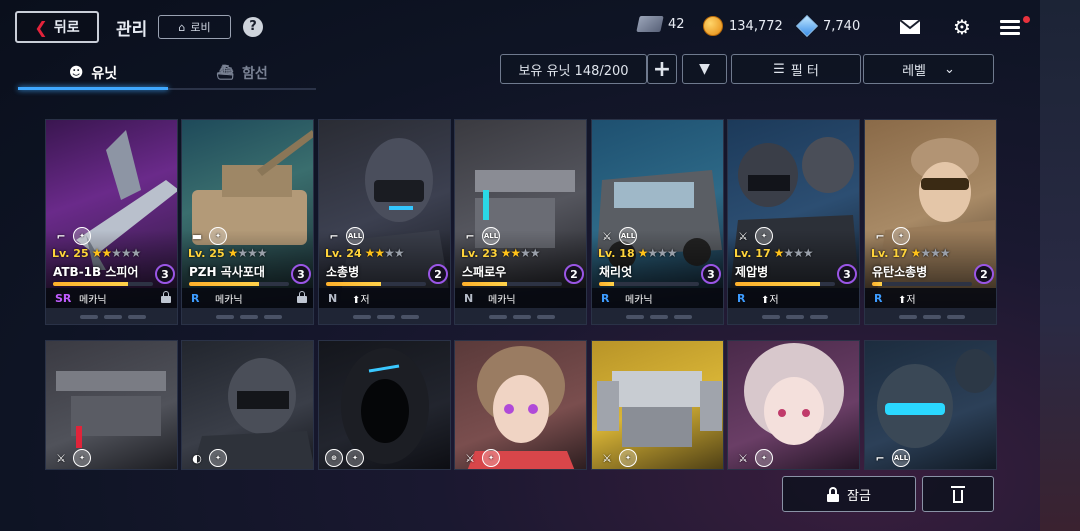 The image size is (1080, 531). I want to click on notification-dot, so click(1026, 19).